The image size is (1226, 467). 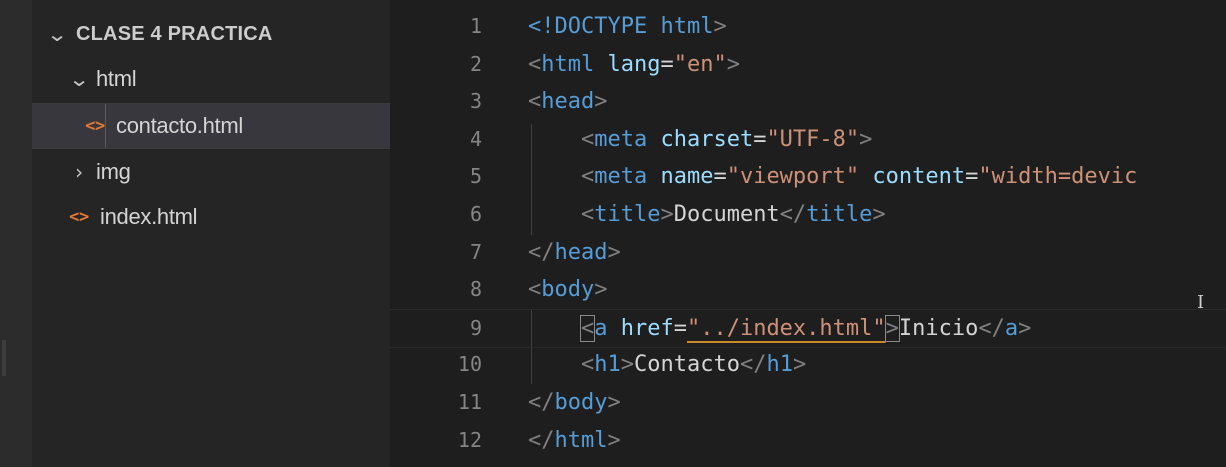 I want to click on tree-item-img-folder: › img, so click(x=211, y=172).